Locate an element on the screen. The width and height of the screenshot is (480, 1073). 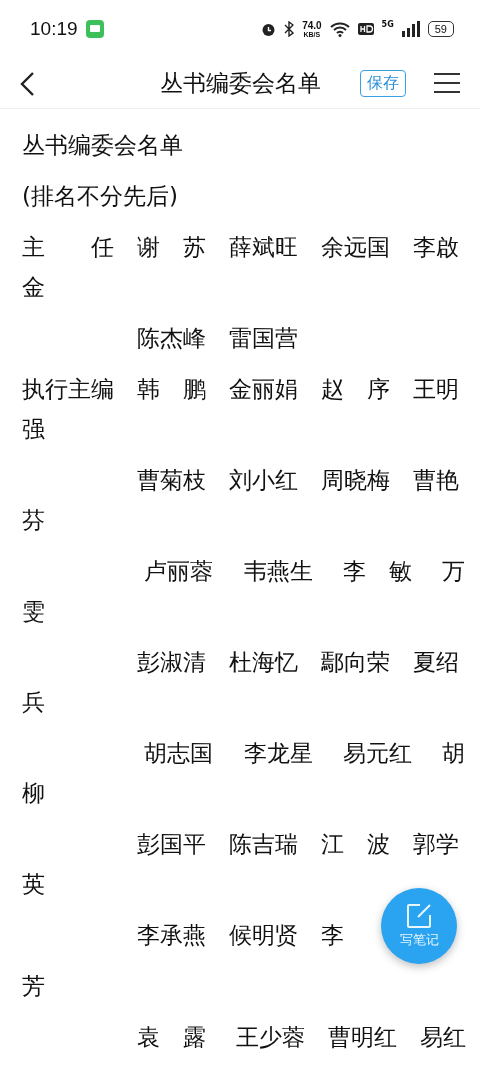
battery-level: 59 is located at coordinates (440, 29).